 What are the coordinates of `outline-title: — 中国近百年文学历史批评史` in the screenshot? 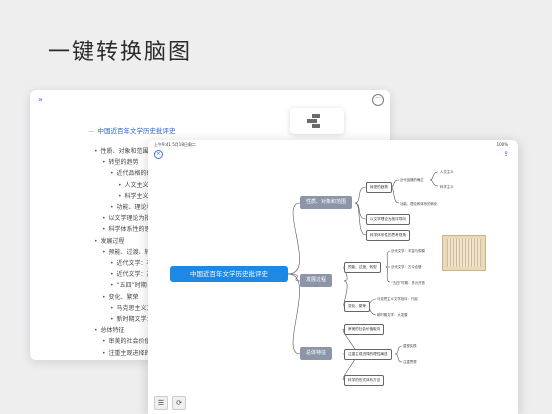 It's located at (132, 130).